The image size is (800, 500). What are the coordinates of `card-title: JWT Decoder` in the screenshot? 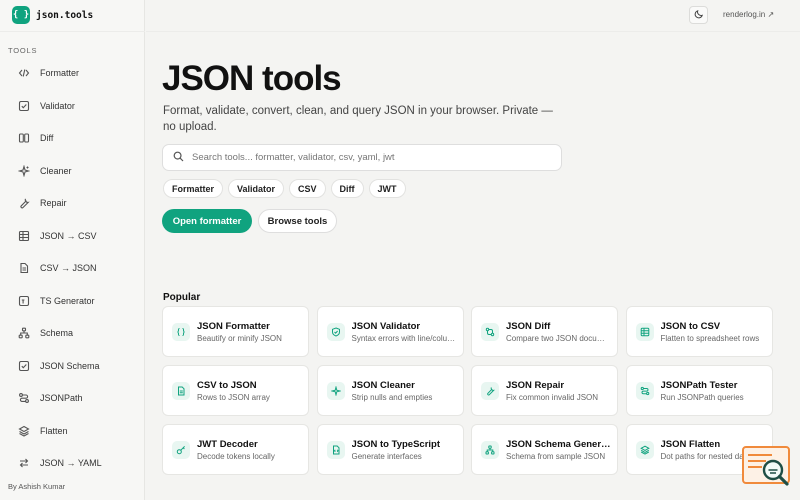 It's located at (227, 444).